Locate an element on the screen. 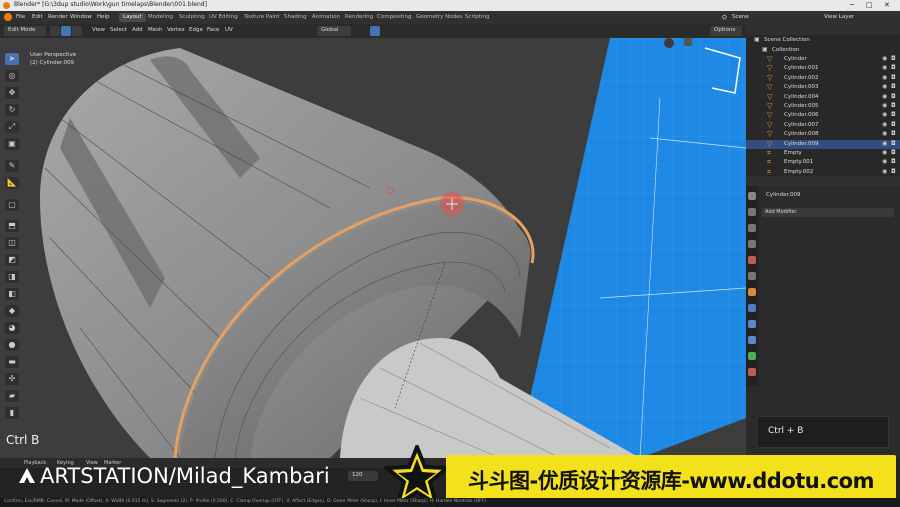 Image resolution: width=900 pixels, height=507 pixels. outliner-item: ▽ Cylinder.005 ◉ ◘ is located at coordinates (823, 106).